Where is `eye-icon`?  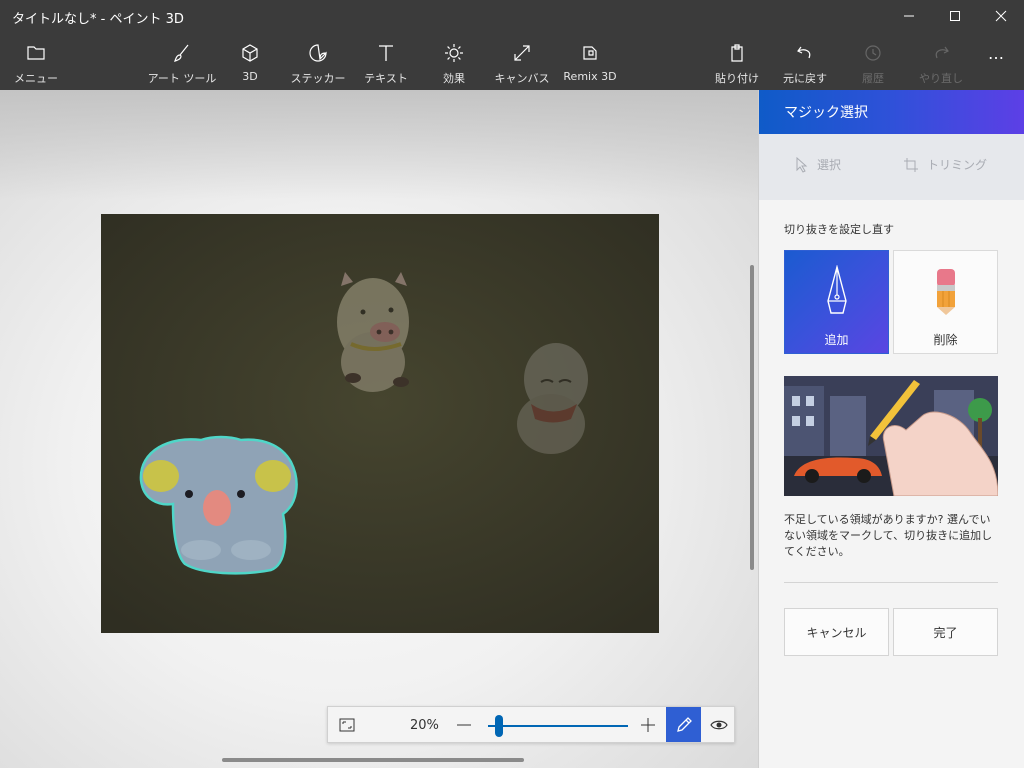 eye-icon is located at coordinates (718, 724).